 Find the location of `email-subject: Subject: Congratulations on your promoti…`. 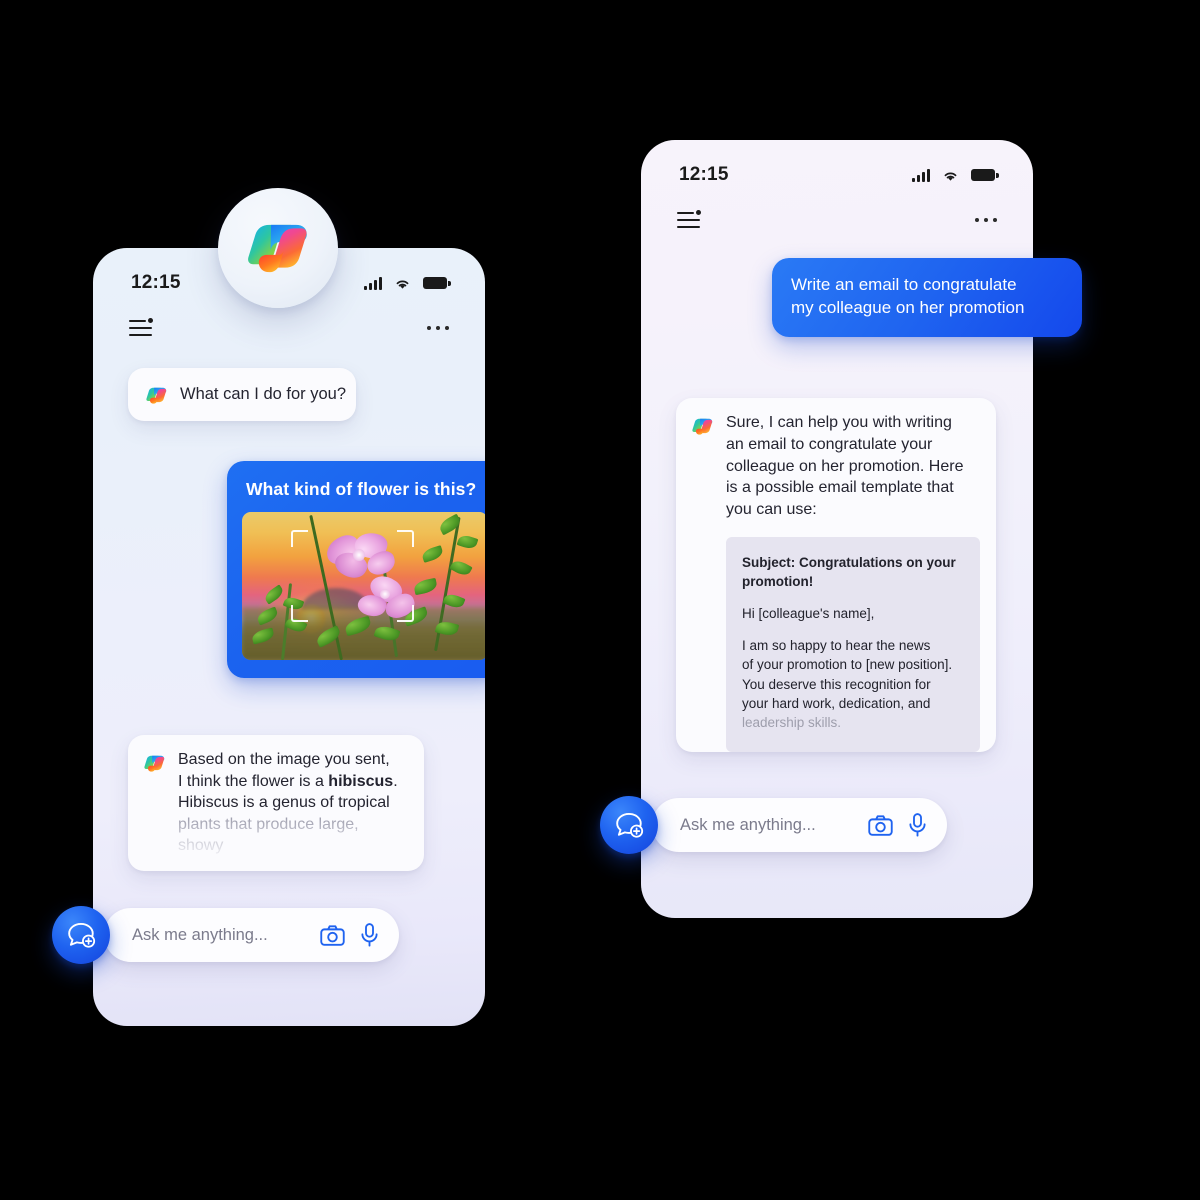

email-subject: Subject: Congratulations on your promoti… is located at coordinates (853, 572).